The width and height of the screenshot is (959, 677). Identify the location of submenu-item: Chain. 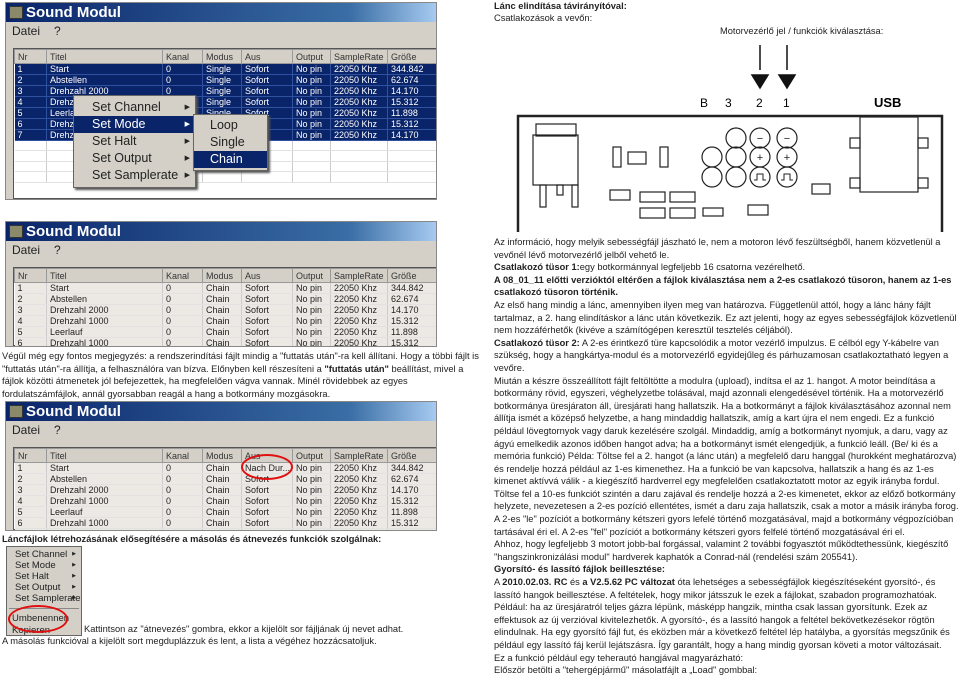
(230, 159).